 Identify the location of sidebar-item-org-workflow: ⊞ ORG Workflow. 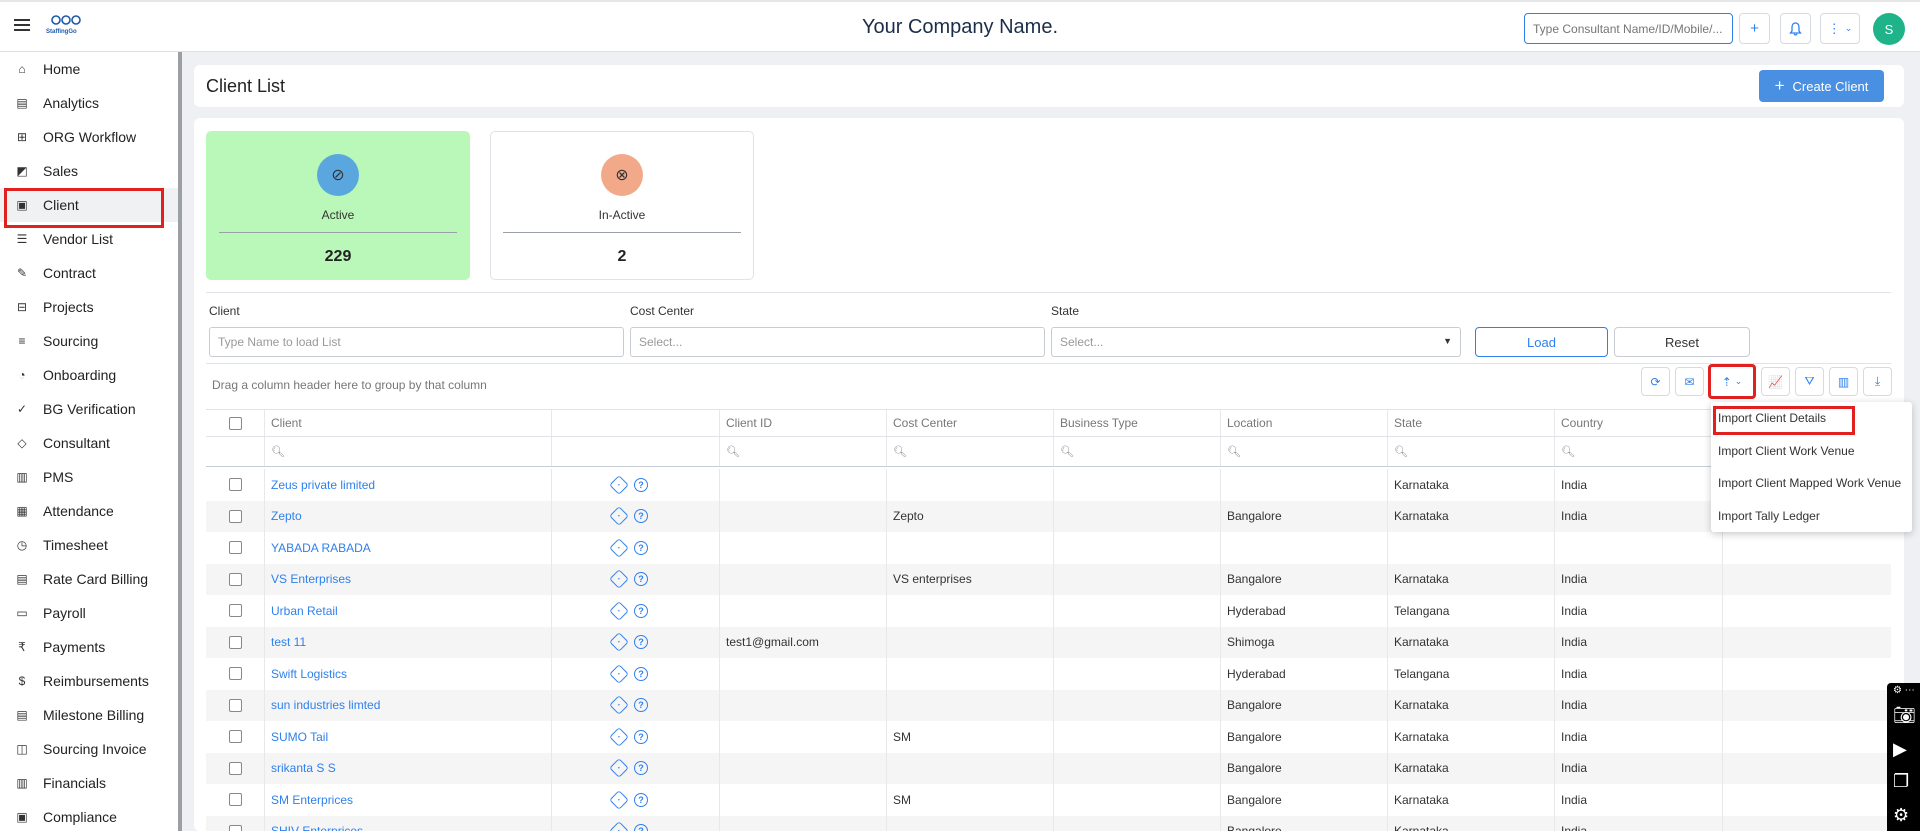
(89, 137).